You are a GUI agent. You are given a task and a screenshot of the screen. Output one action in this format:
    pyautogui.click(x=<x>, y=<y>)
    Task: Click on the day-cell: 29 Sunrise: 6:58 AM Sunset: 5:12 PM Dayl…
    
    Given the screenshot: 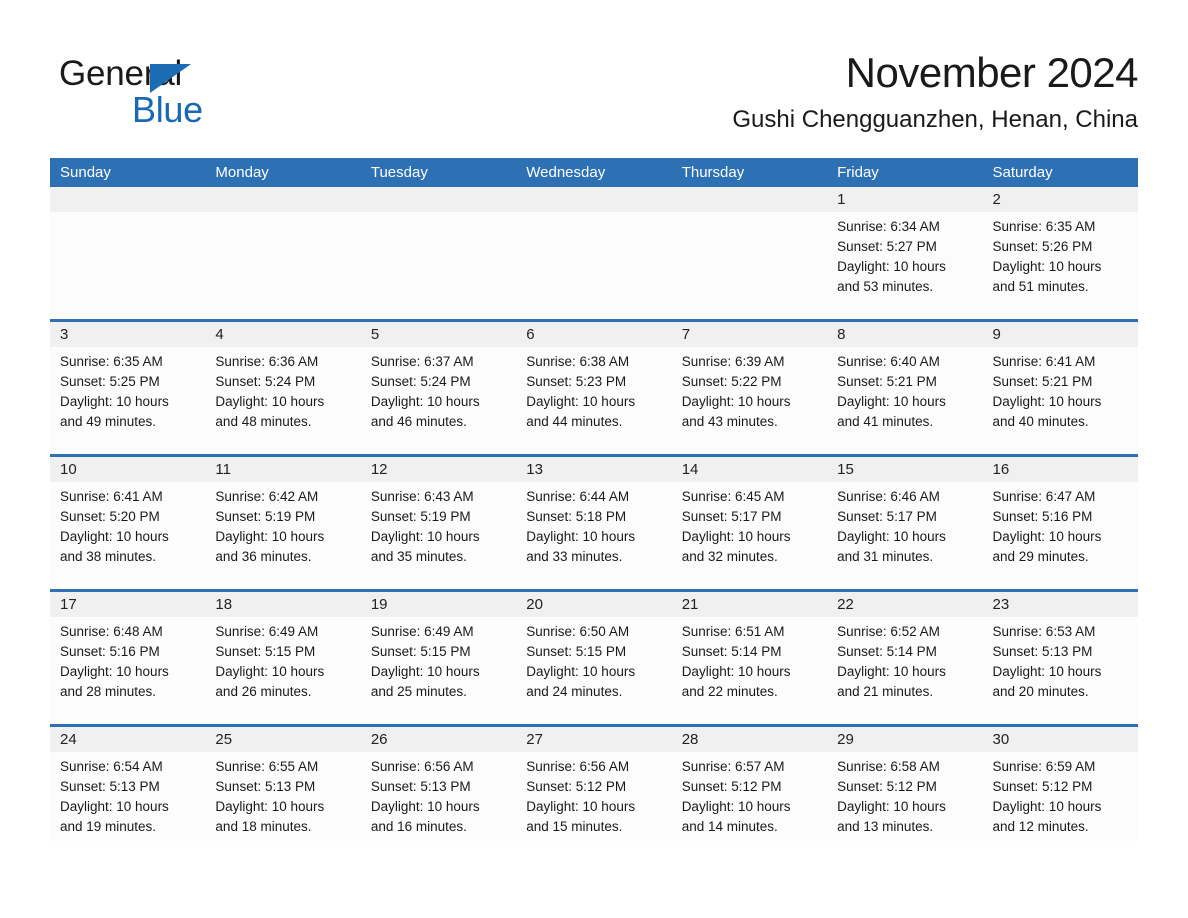 What is the action you would take?
    pyautogui.click(x=905, y=784)
    